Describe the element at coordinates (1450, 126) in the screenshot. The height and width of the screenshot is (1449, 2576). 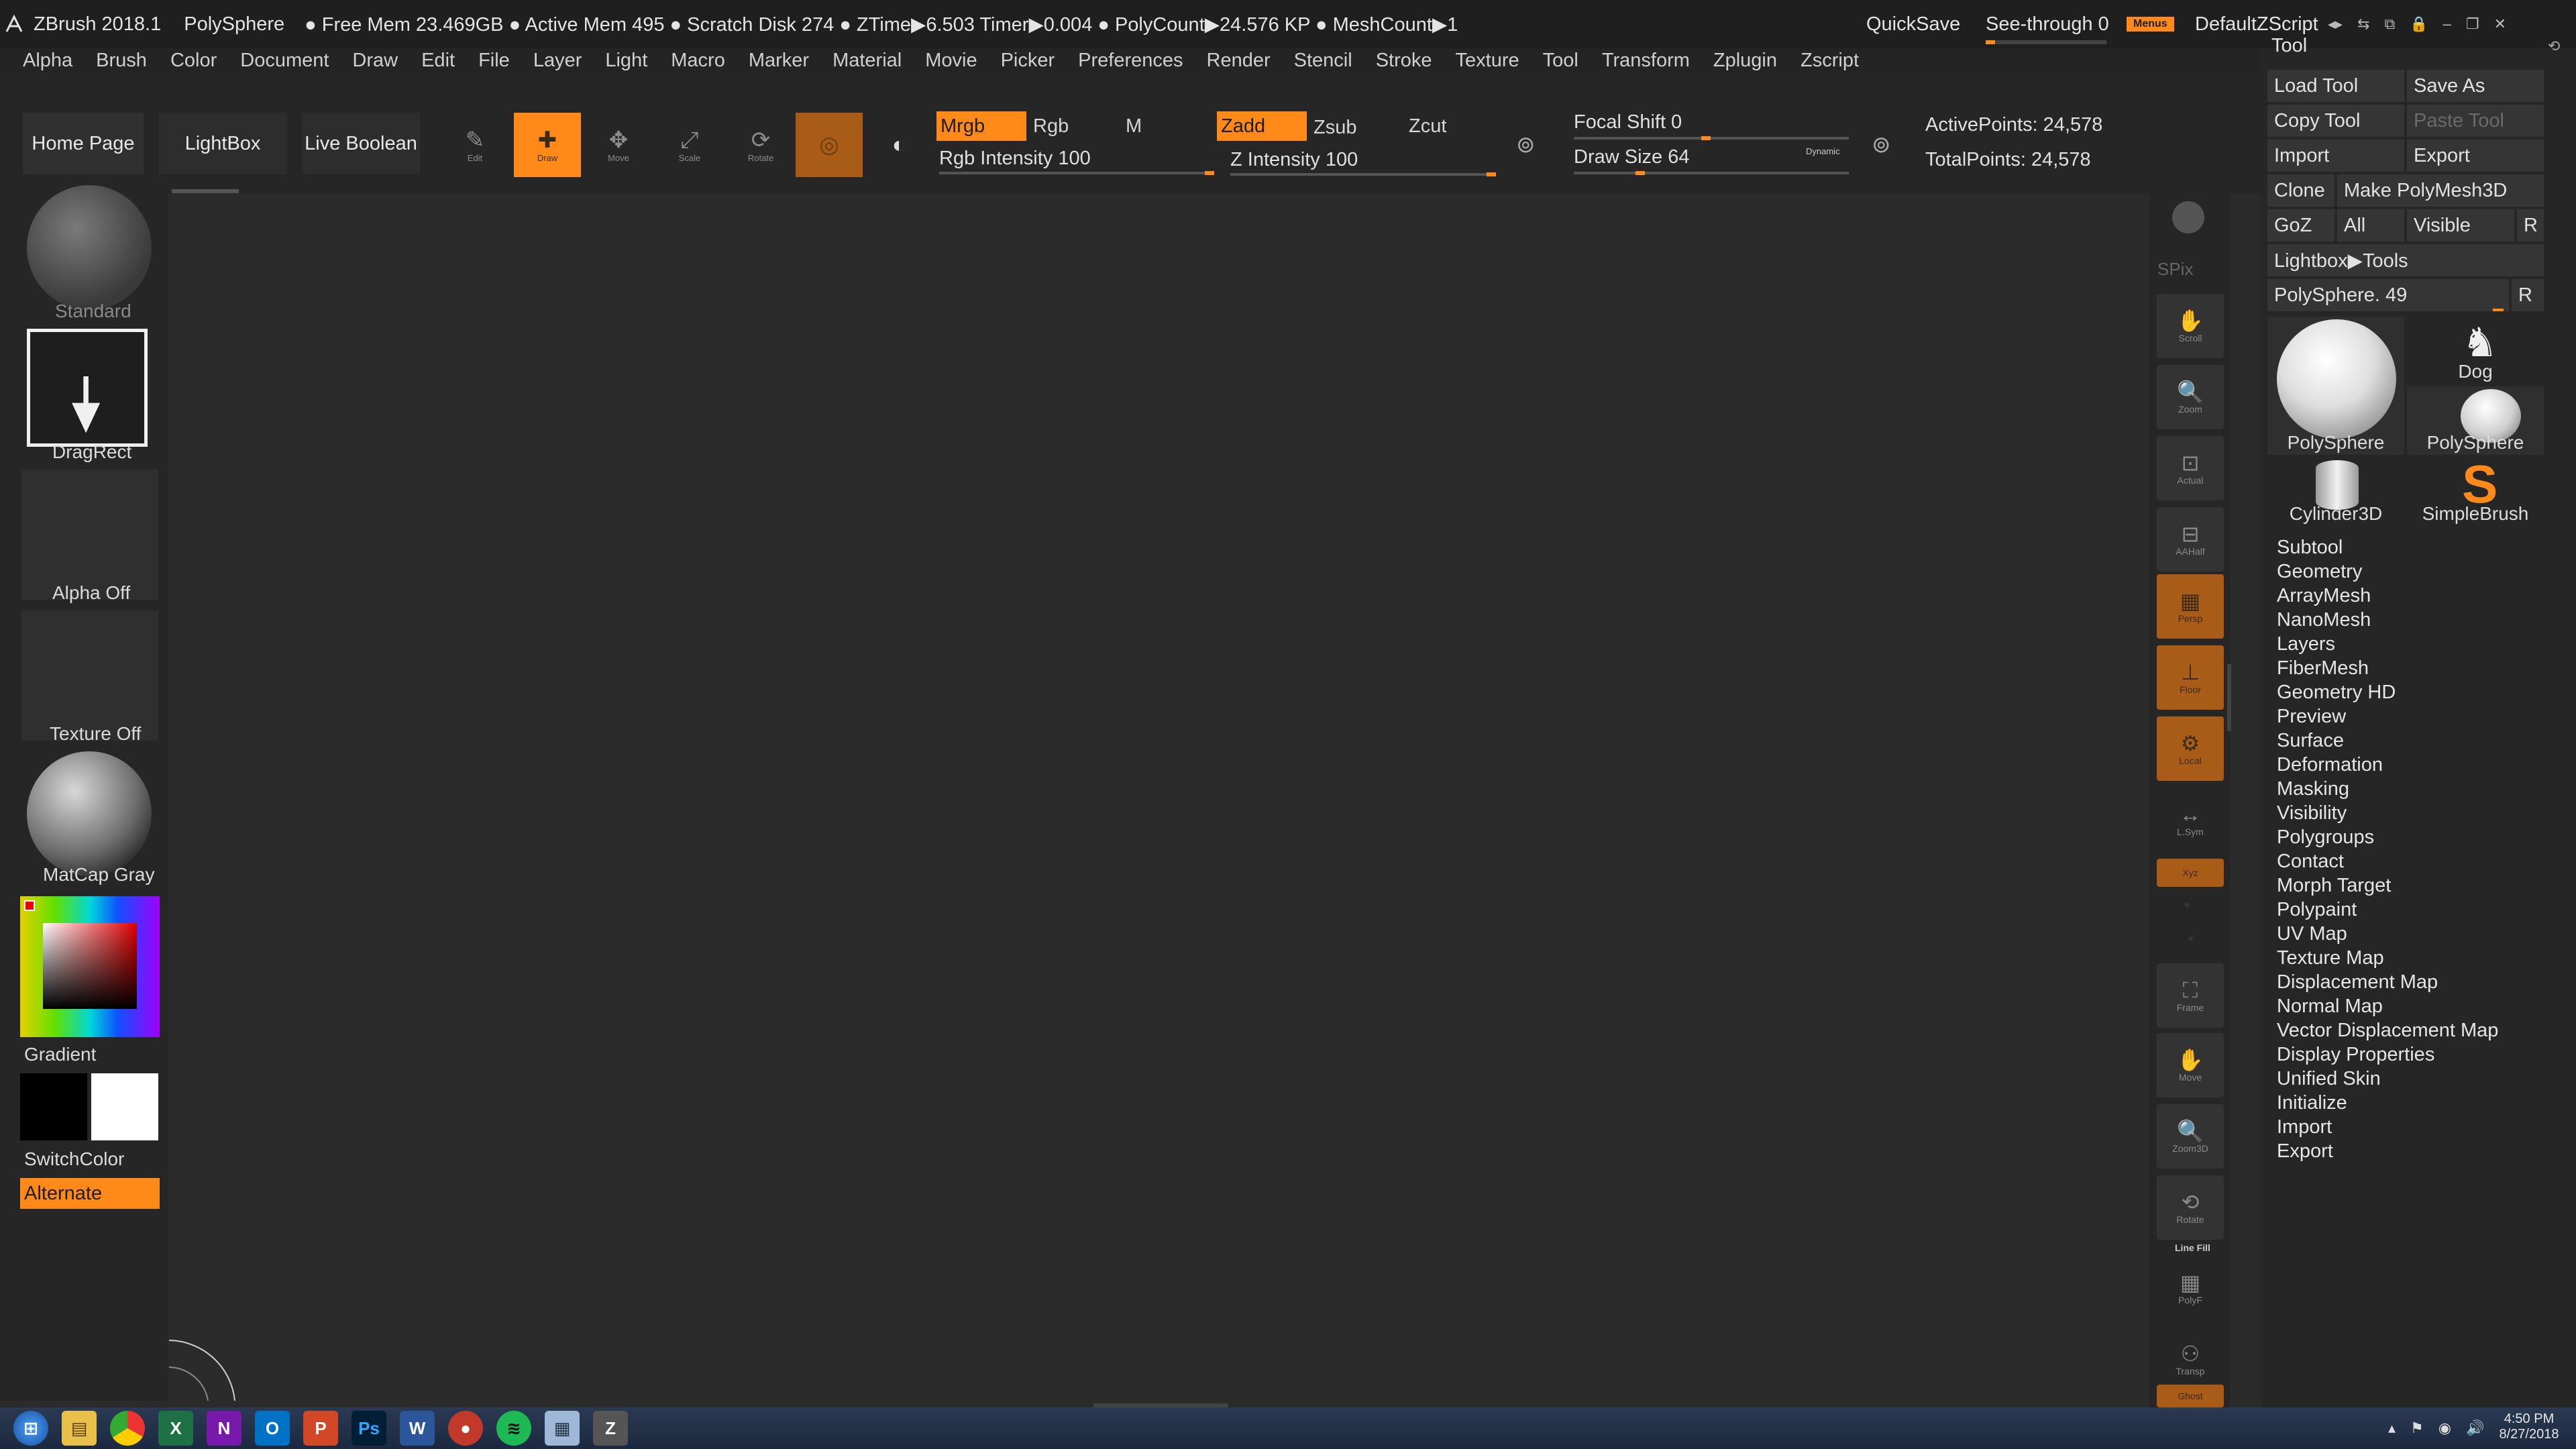
I see `zcut-button: Zcut` at that location.